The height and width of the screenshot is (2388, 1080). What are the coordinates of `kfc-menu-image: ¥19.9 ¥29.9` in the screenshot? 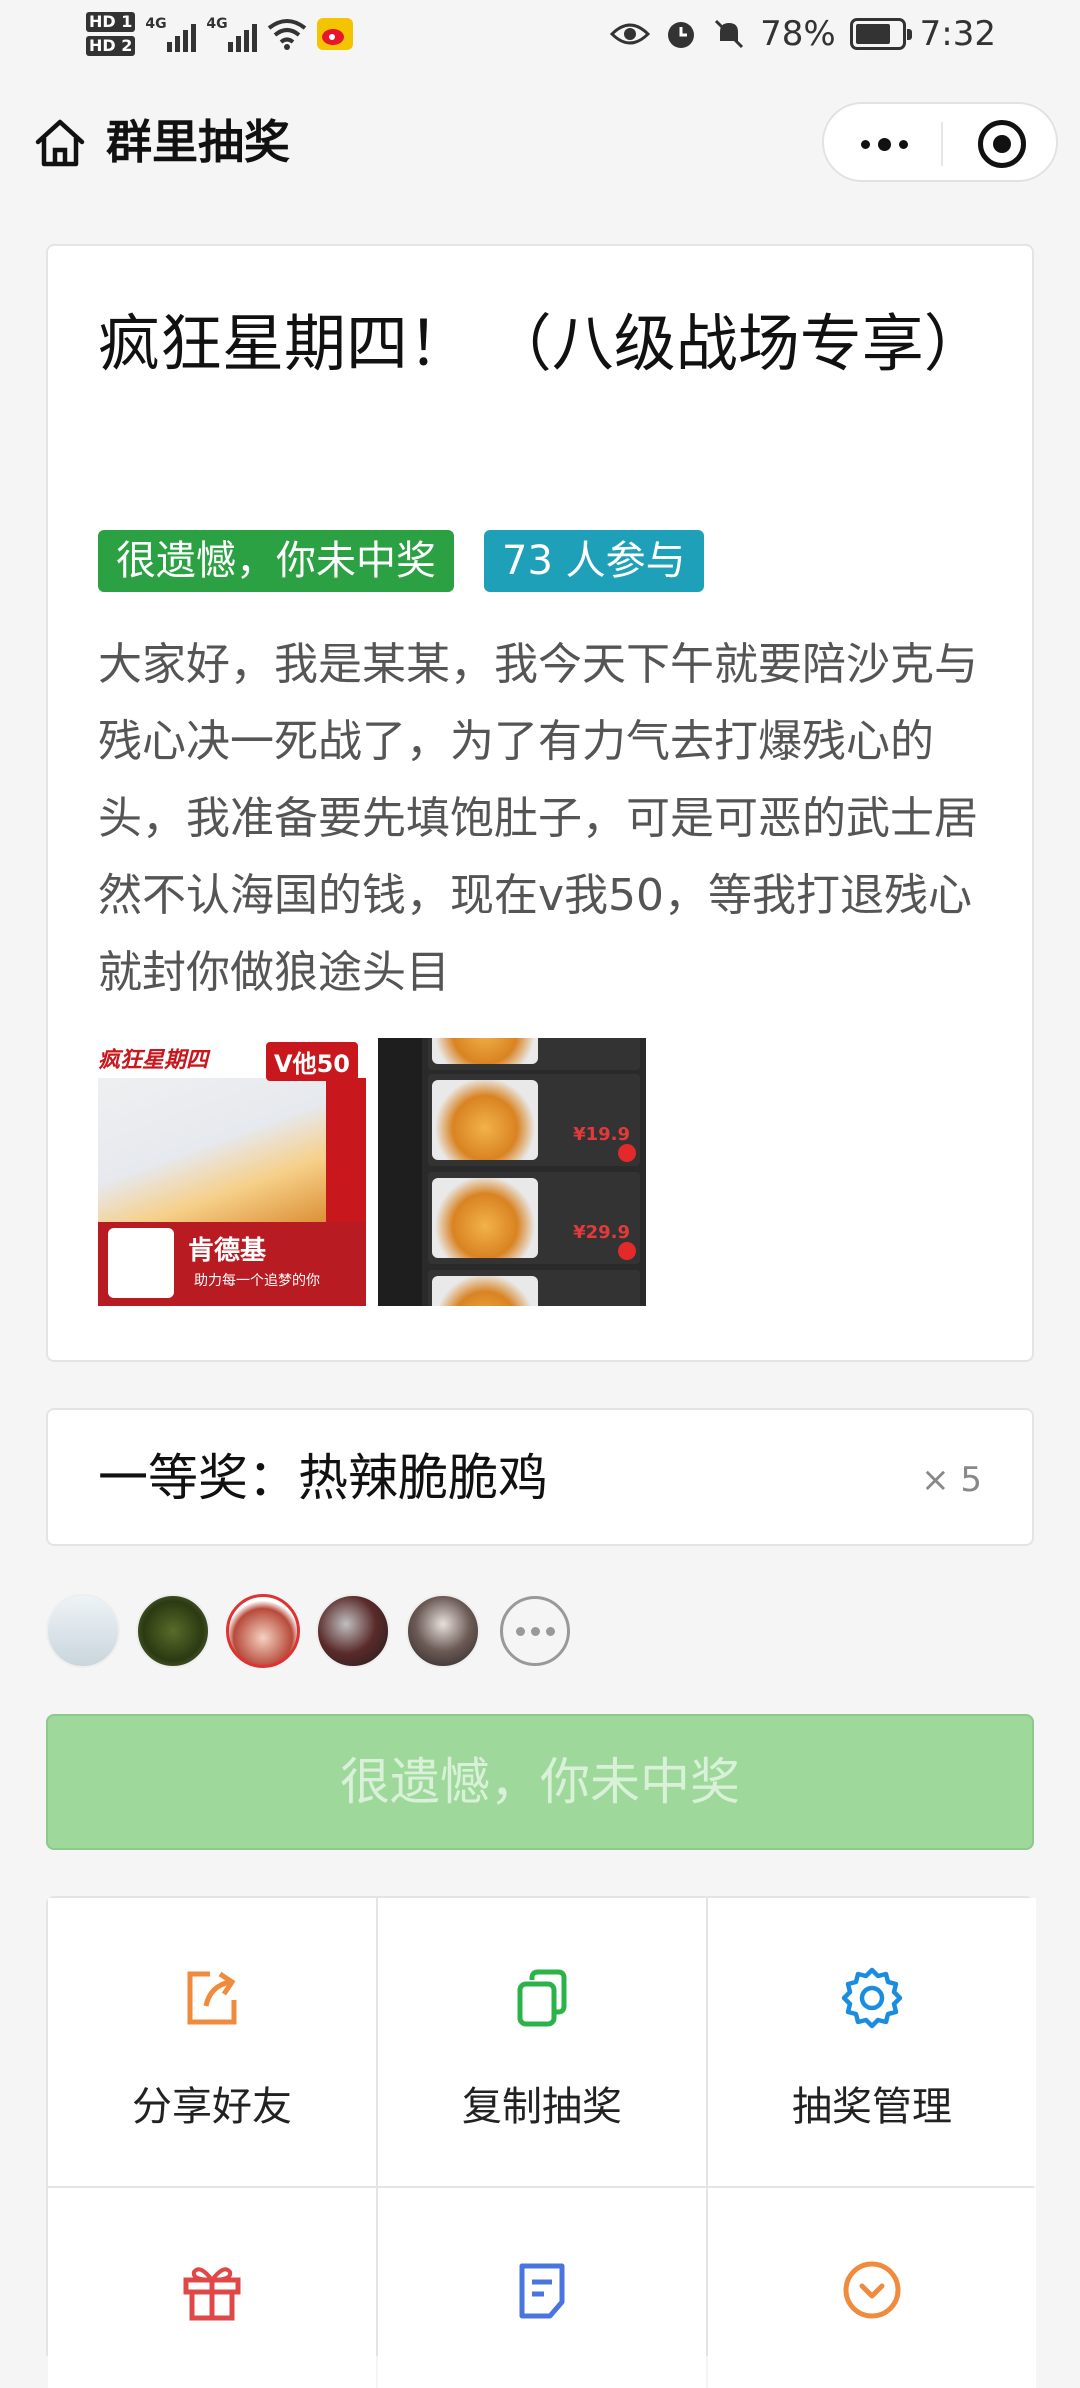 It's located at (512, 1172).